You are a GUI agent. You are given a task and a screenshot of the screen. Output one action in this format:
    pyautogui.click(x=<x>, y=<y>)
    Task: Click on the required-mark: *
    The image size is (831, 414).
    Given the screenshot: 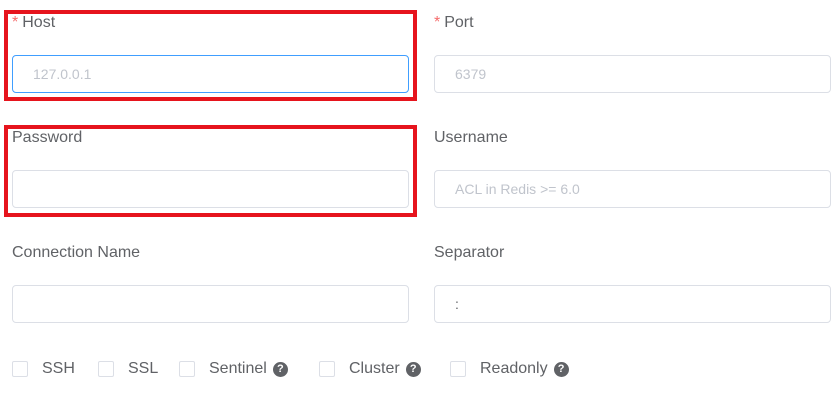 What is the action you would take?
    pyautogui.click(x=437, y=22)
    